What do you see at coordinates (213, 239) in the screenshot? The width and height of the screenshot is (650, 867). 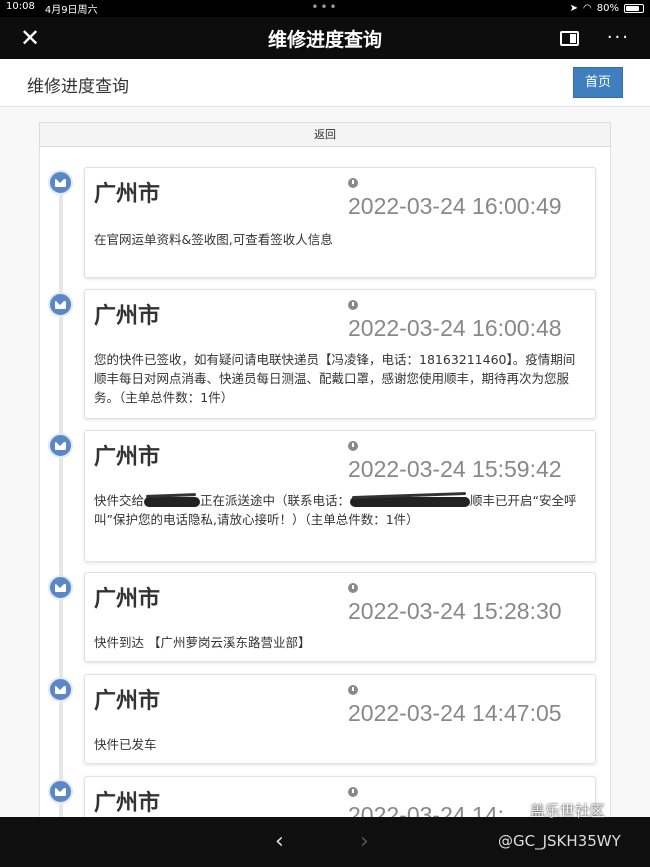 I see `entry-description: 在官网运单资料&签收图,可查看签收人信息` at bounding box center [213, 239].